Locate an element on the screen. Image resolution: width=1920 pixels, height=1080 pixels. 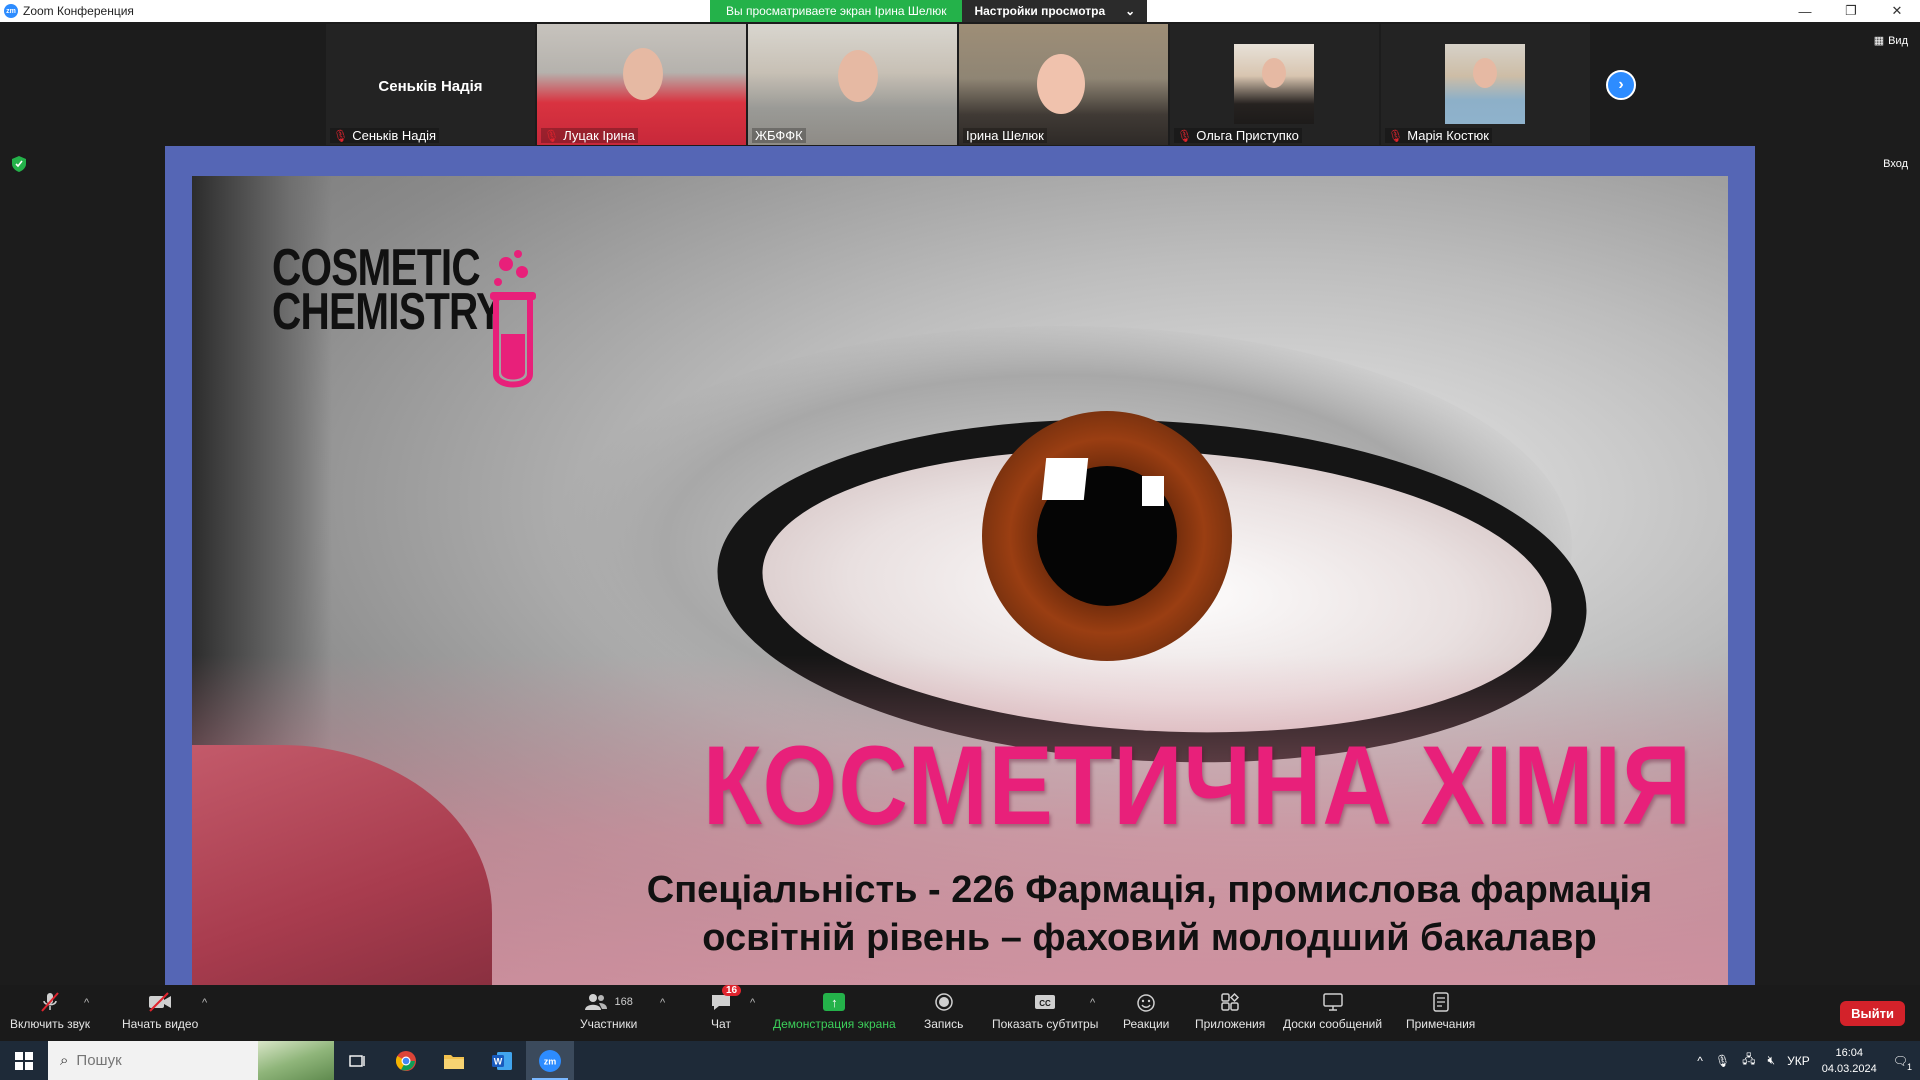
slide-title: КОСМЕТИЧНА ХІМІЯ is located at coordinates (1197, 785).